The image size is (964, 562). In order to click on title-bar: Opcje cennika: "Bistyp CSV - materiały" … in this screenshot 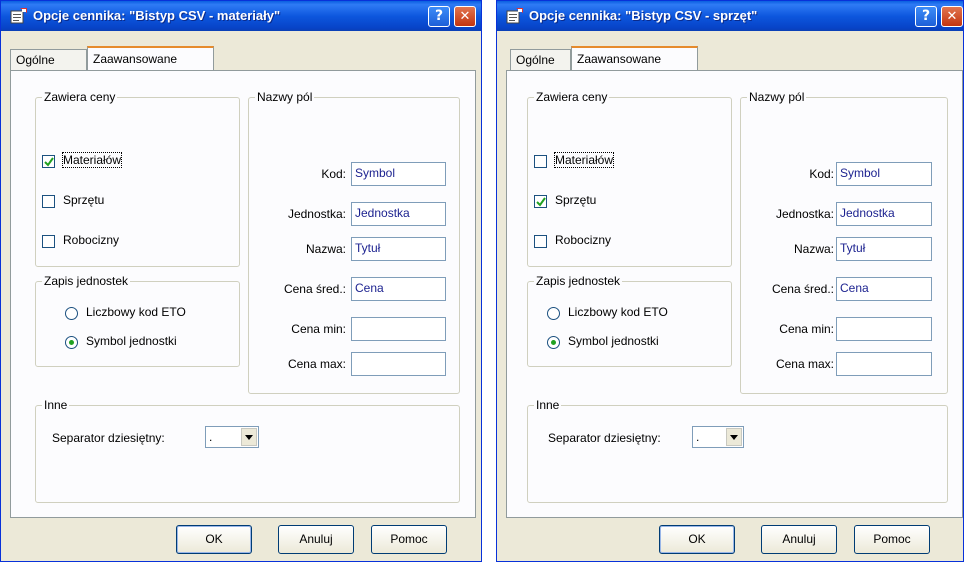, I will do `click(241, 16)`.